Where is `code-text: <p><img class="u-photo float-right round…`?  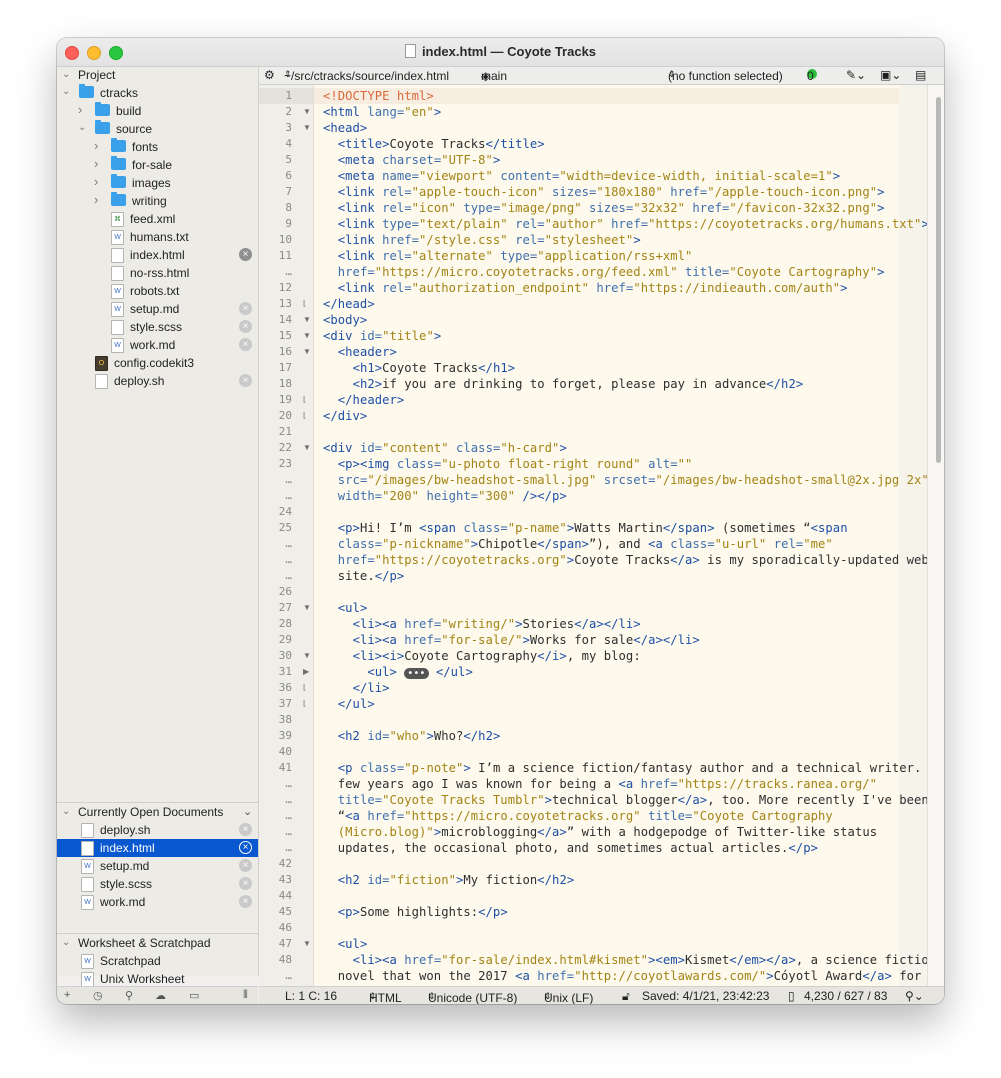
code-text: <p><img class="u-photo float-right round… is located at coordinates (508, 464).